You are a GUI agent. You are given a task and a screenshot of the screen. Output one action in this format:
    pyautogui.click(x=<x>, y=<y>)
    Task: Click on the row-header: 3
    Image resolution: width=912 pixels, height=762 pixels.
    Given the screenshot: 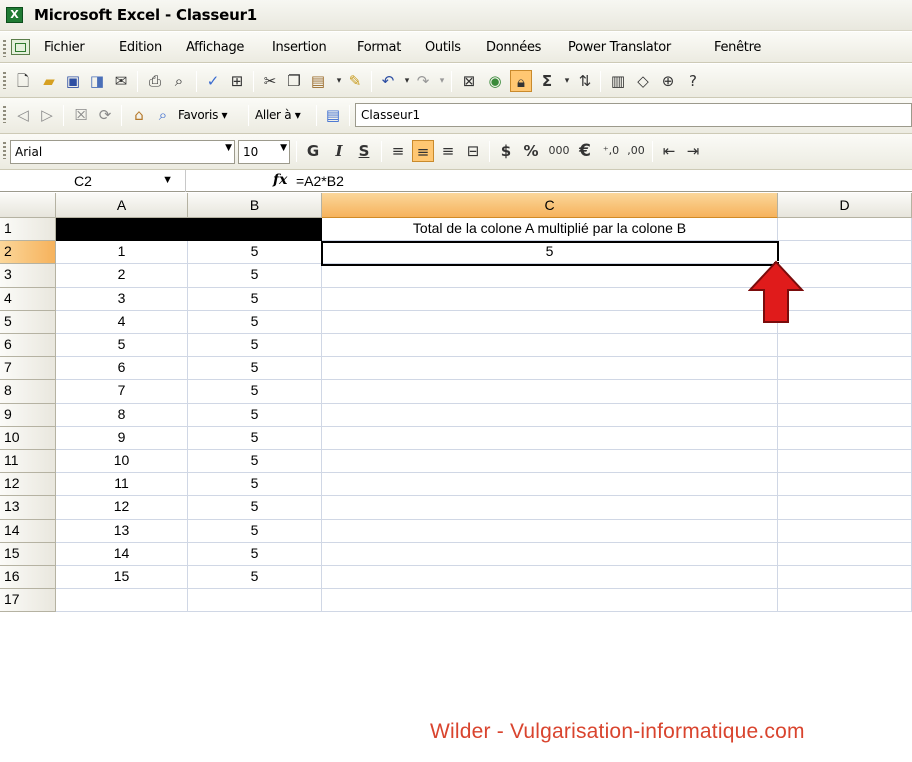 What is the action you would take?
    pyautogui.click(x=28, y=276)
    